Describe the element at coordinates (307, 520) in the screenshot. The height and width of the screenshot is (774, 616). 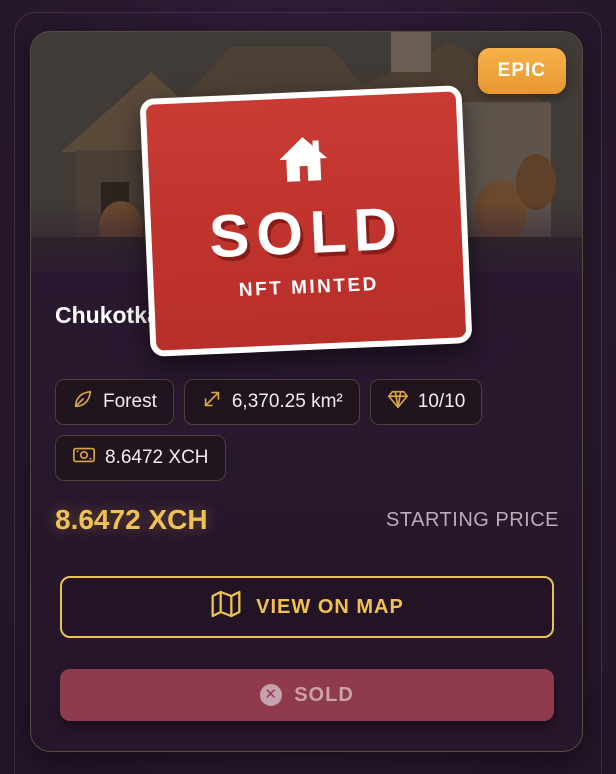
I see `price-row: 8.6472 XCH STARTING PRICE` at that location.